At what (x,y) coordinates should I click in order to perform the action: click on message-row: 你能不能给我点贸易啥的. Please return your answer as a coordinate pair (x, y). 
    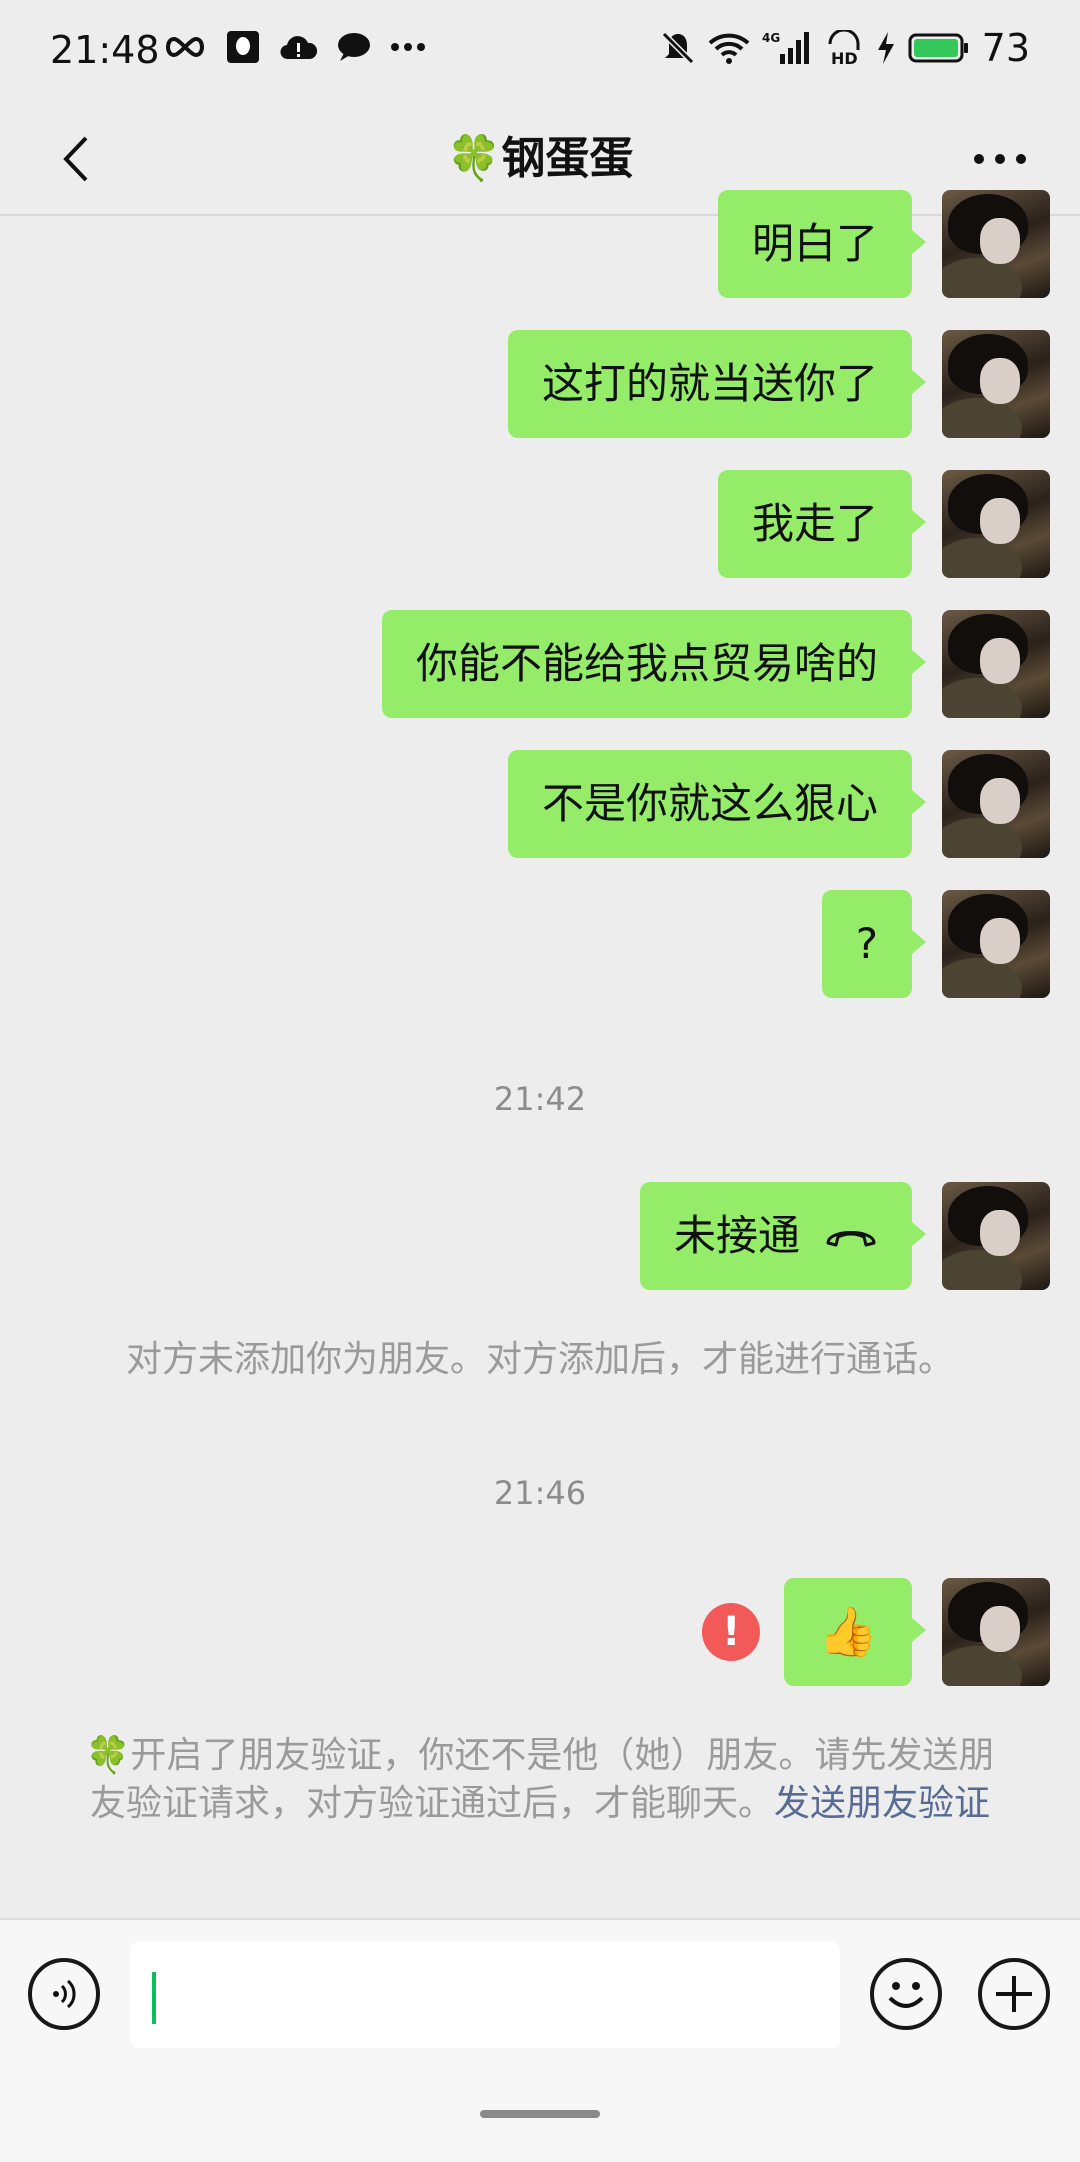
    Looking at the image, I should click on (715, 664).